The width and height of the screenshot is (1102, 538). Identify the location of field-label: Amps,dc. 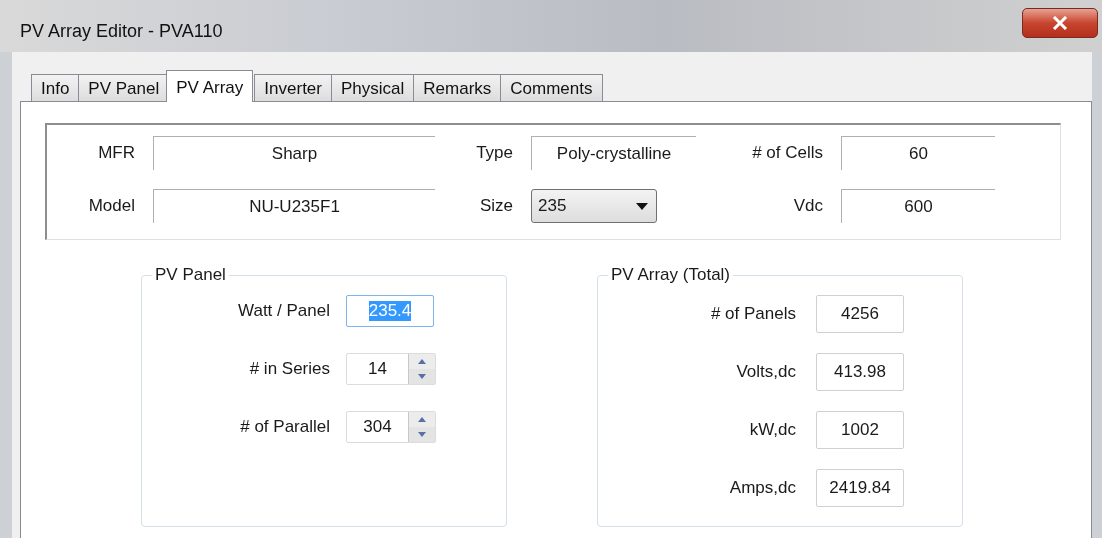
(762, 488).